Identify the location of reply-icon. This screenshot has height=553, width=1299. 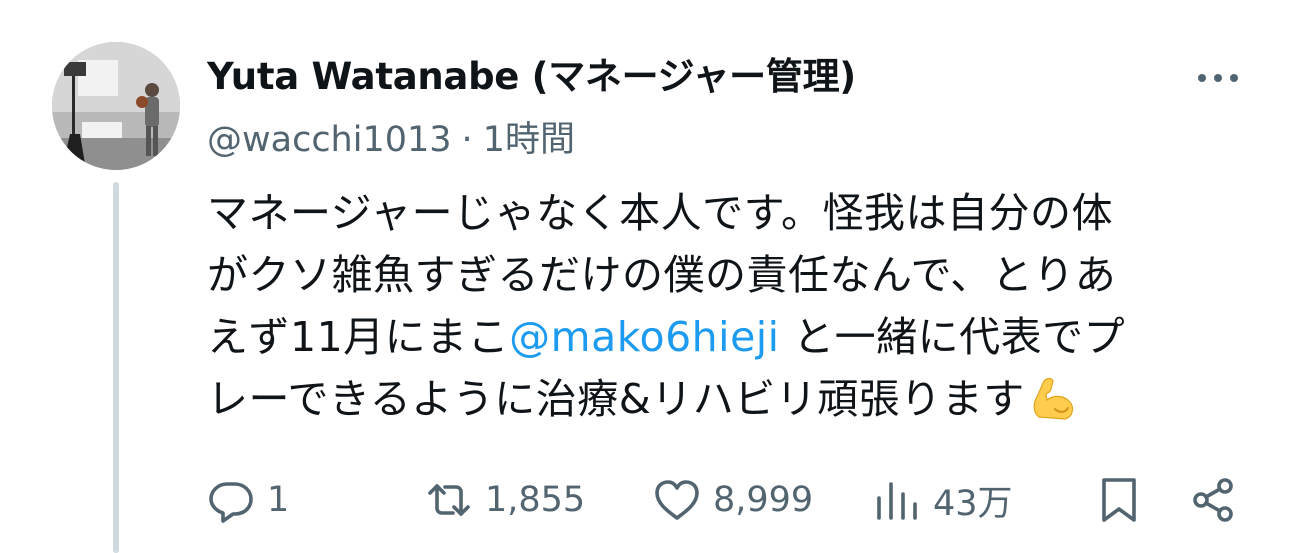
(231, 502).